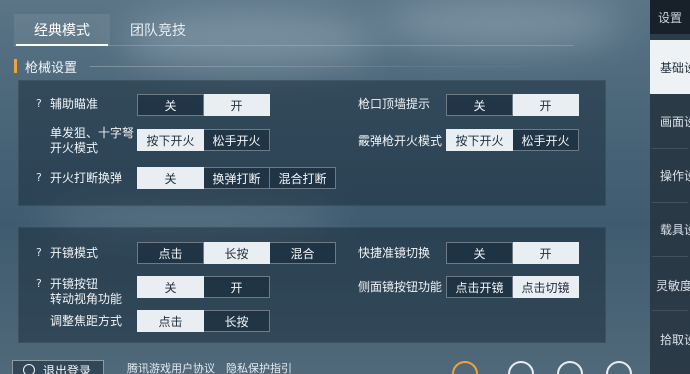  I want to click on scope-button-rotate-label: 开镜按钮 转动视角功能, so click(86, 291).